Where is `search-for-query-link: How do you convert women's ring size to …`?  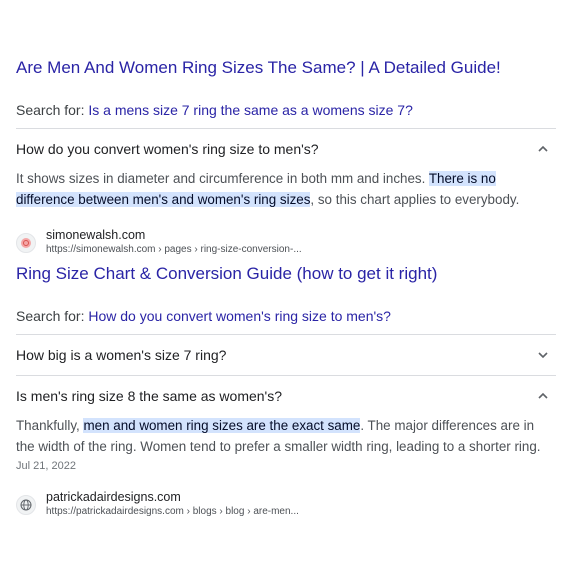
search-for-query-link: How do you convert women's ring size to … is located at coordinates (239, 316).